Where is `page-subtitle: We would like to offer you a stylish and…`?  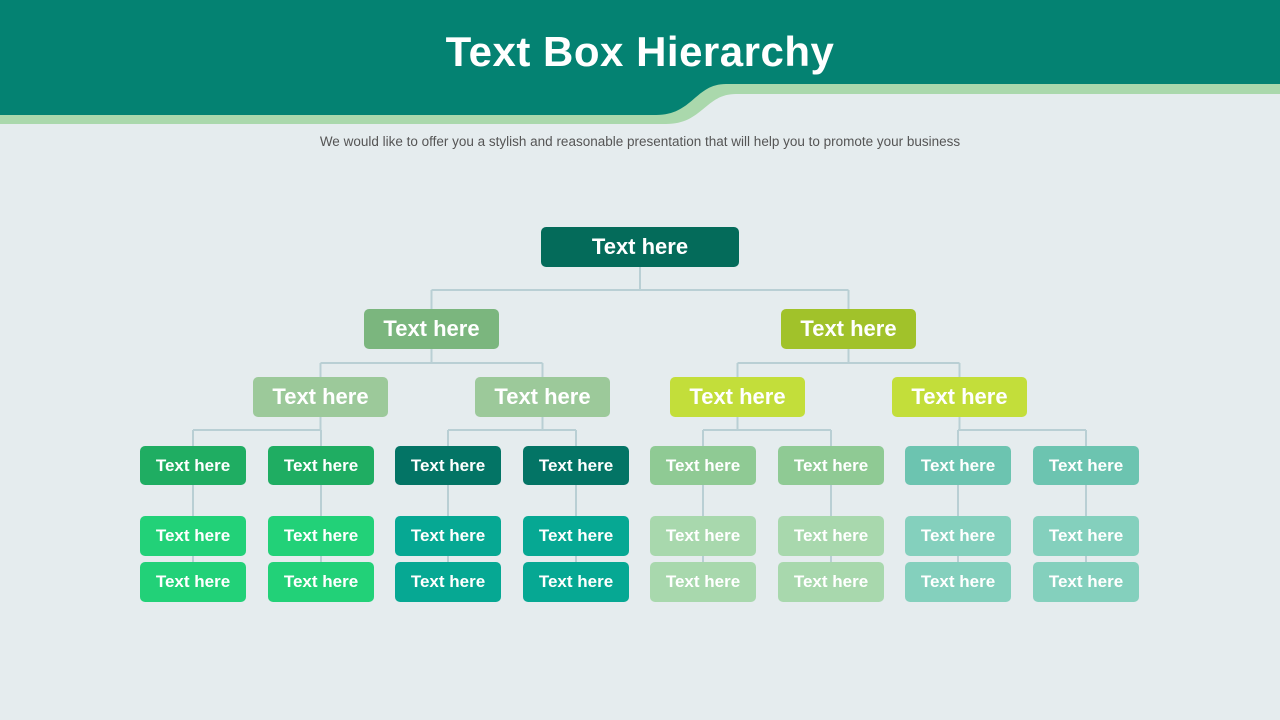
page-subtitle: We would like to offer you a stylish and… is located at coordinates (640, 141).